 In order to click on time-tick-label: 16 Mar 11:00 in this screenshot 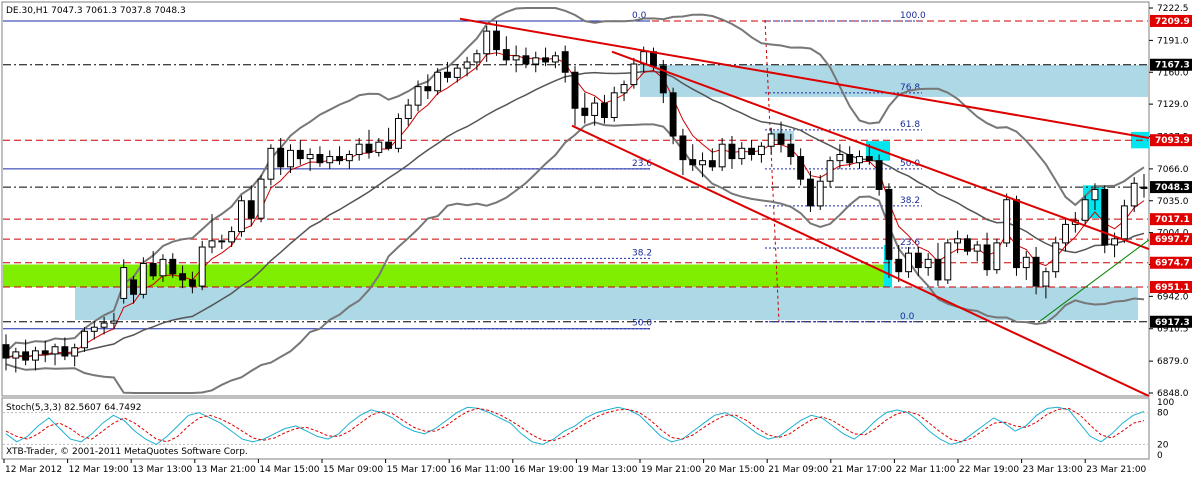, I will do `click(480, 470)`.